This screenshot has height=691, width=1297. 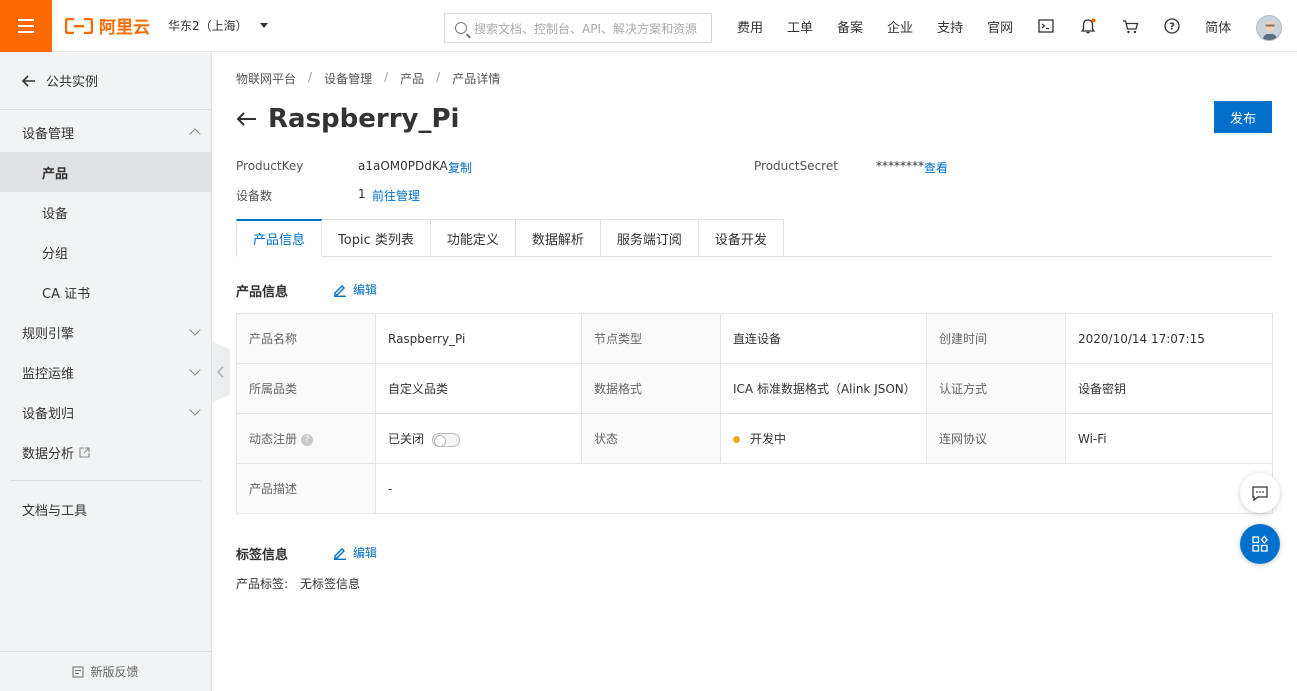 What do you see at coordinates (105, 452) in the screenshot?
I see `sidebar-item-data-analytics: 数据分析` at bounding box center [105, 452].